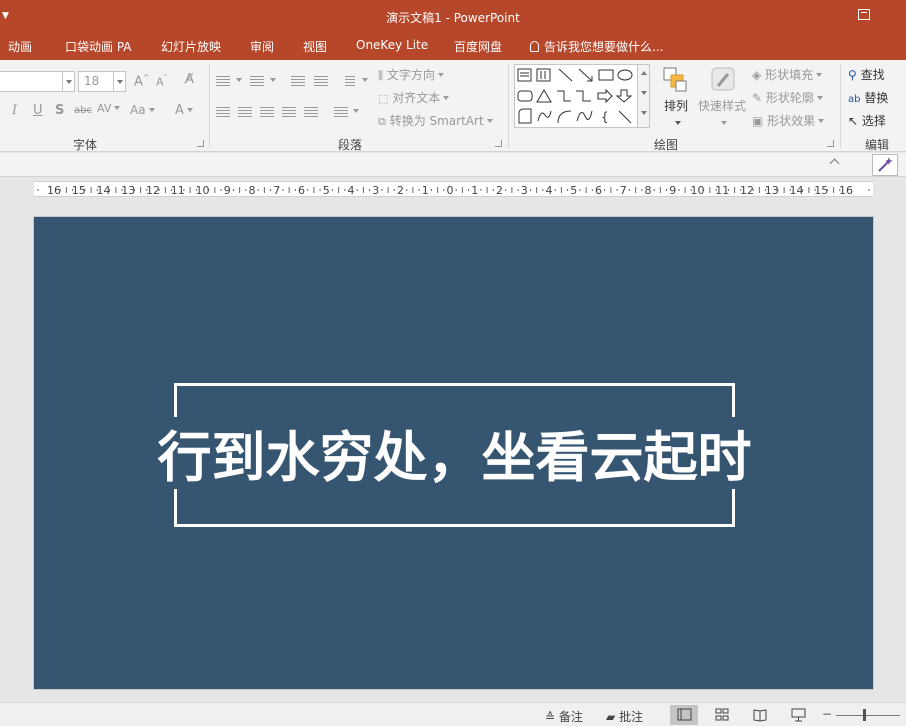 The height and width of the screenshot is (726, 906). I want to click on status-bar: ≙ 备注 ▰ 批注 −, so click(453, 714).